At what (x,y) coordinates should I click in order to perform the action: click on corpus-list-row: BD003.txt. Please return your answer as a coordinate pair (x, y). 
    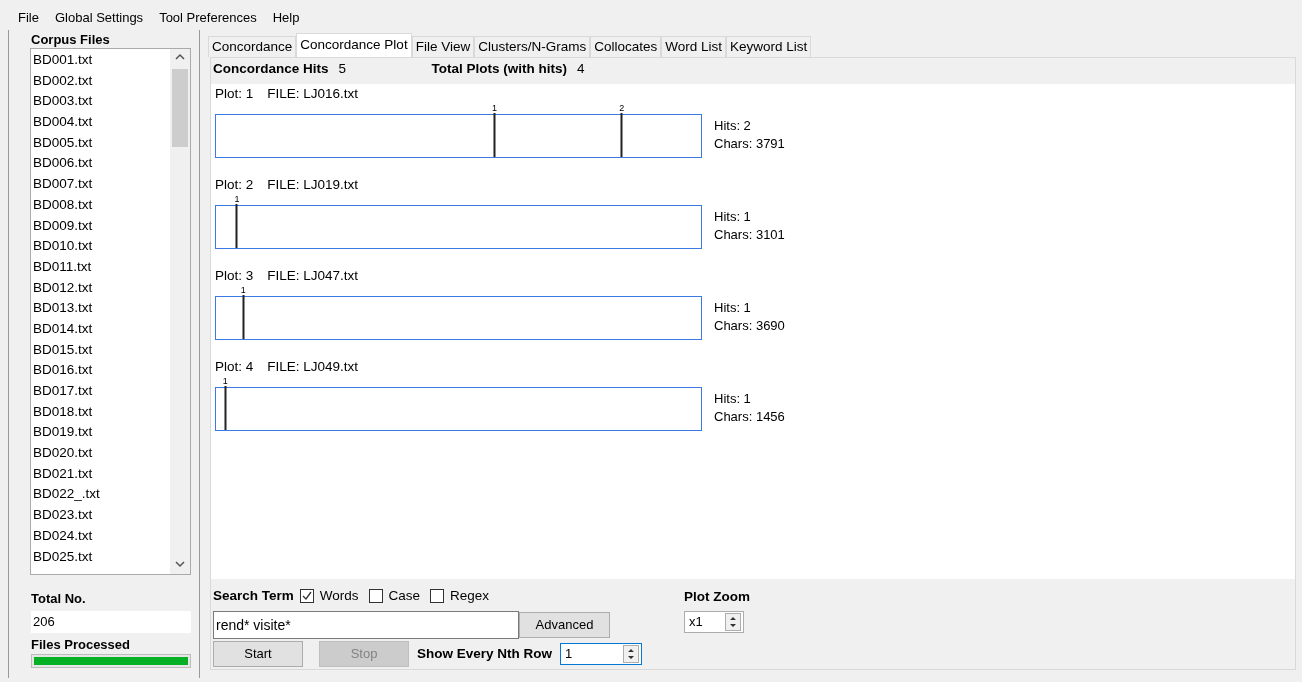
    Looking at the image, I should click on (100, 102).